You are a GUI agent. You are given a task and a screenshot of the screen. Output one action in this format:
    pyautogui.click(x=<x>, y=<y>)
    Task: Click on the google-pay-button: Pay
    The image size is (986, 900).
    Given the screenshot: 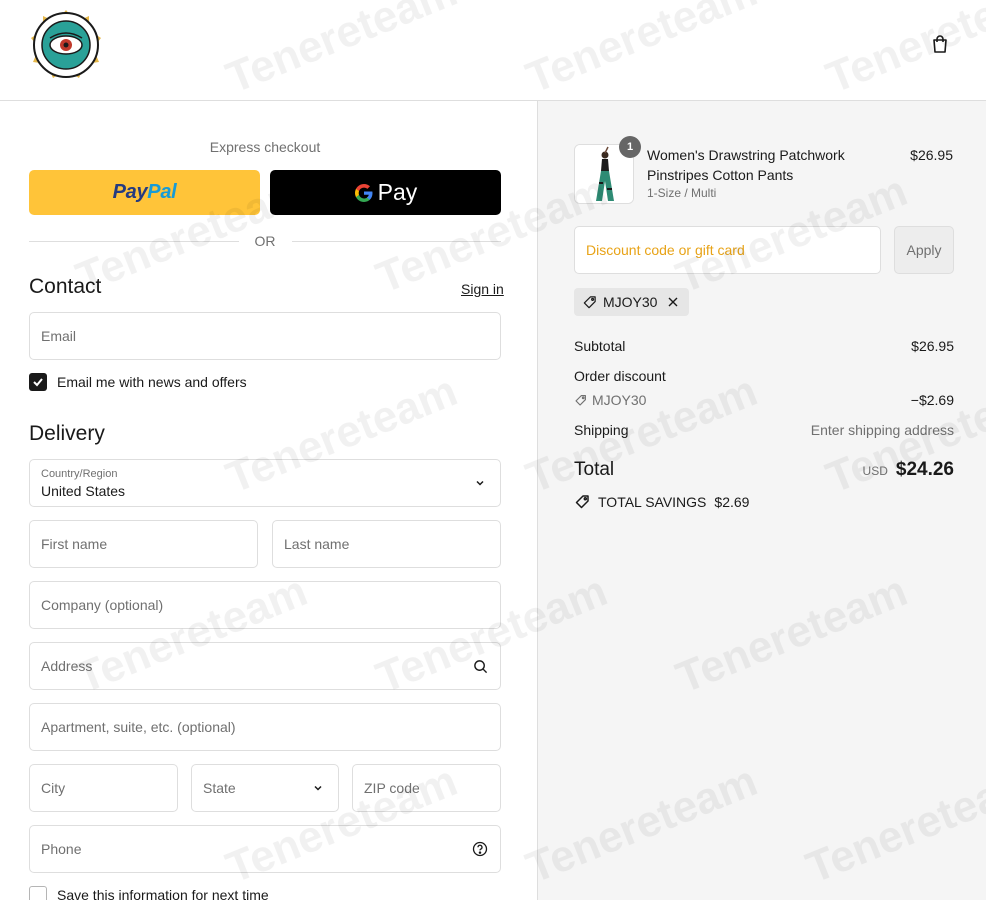 What is the action you would take?
    pyautogui.click(x=385, y=192)
    